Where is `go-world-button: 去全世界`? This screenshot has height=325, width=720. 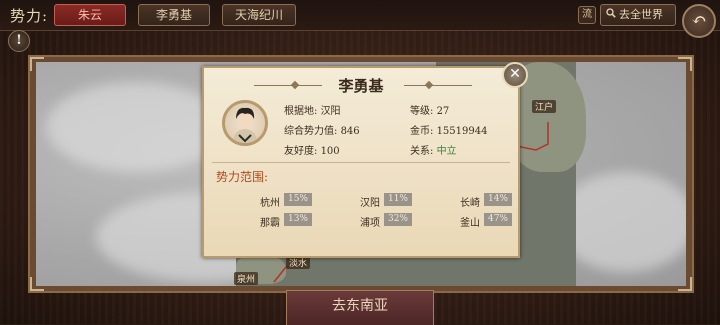
go-world-button: 去全世界 is located at coordinates (638, 15).